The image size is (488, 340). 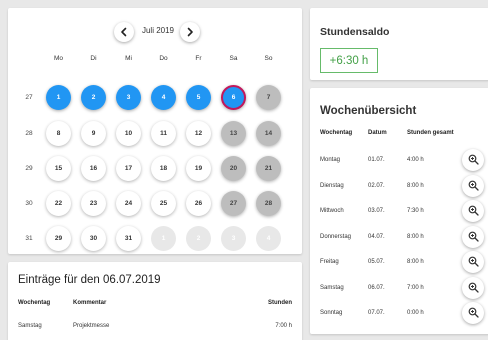 What do you see at coordinates (93, 203) in the screenshot?
I see `calendar-day: 23` at bounding box center [93, 203].